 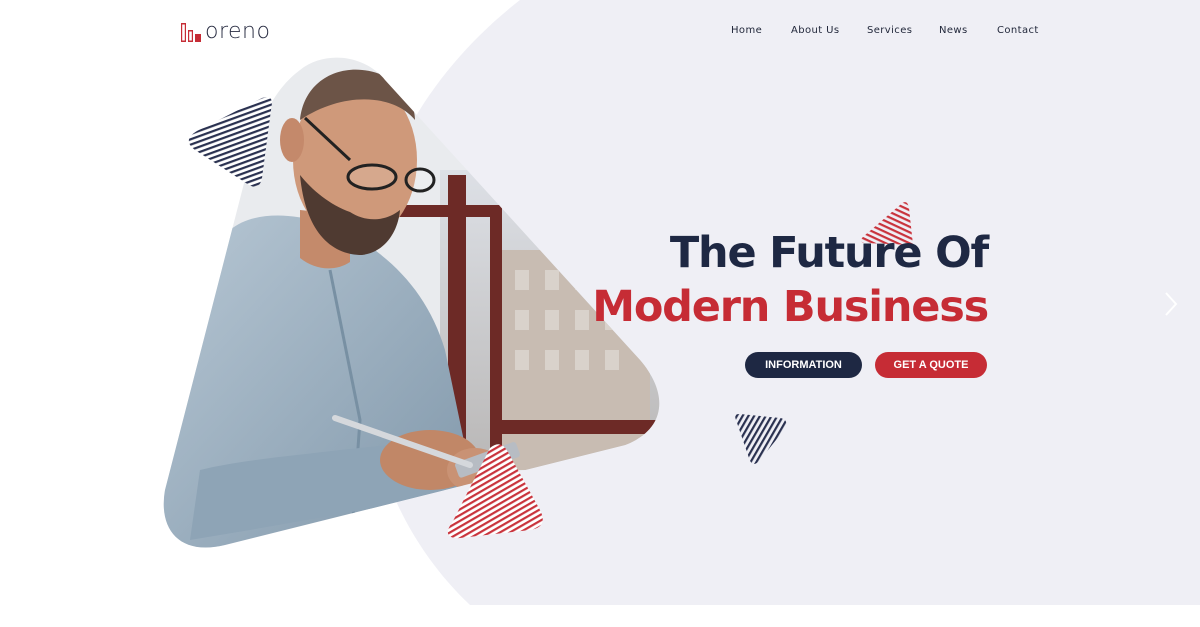 I want to click on brand-logo: oreno, so click(x=225, y=32).